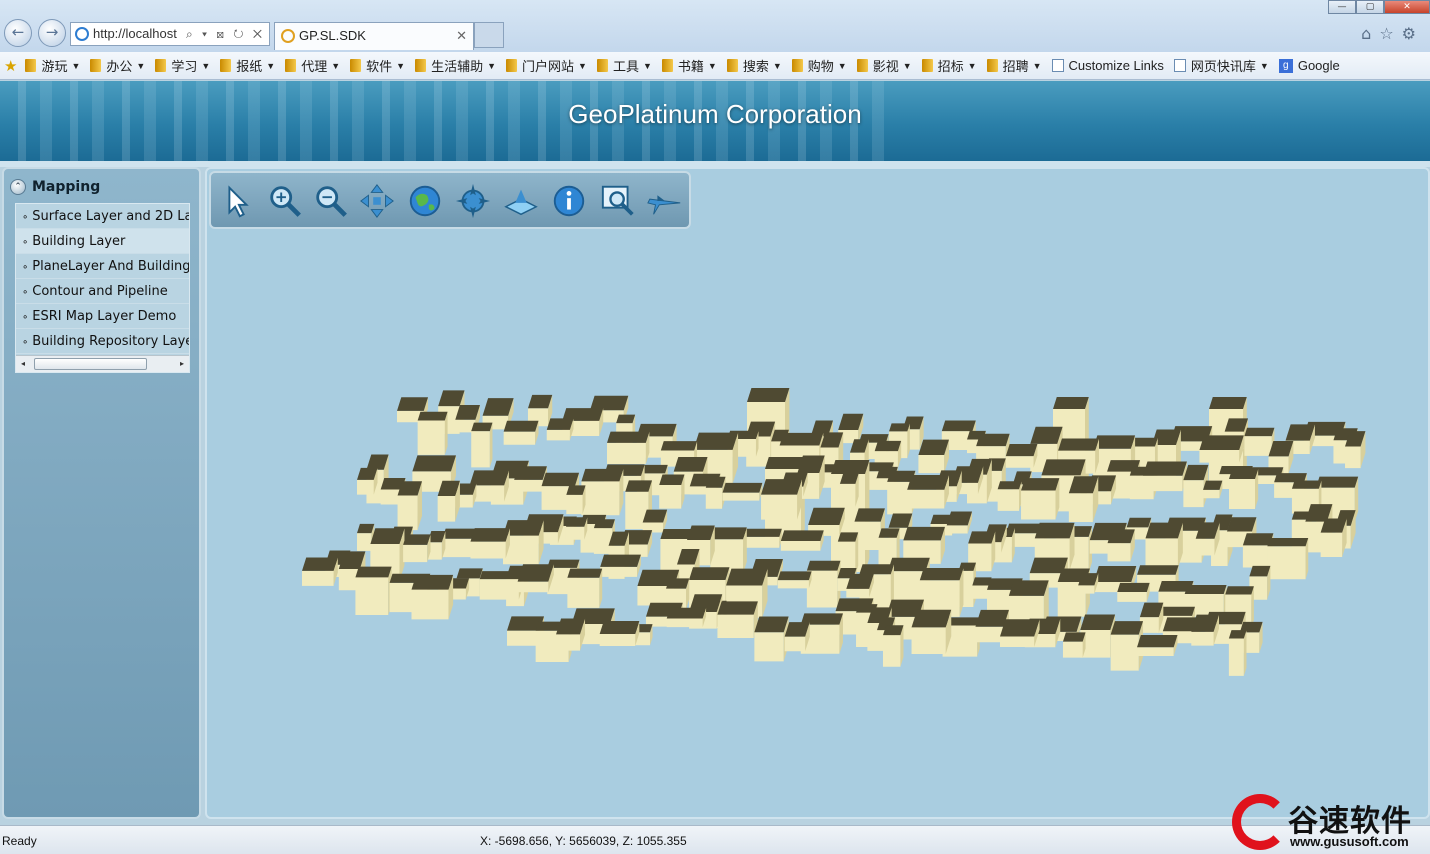  What do you see at coordinates (1014, 65) in the screenshot?
I see `favorite-14: 招聘 ▼` at bounding box center [1014, 65].